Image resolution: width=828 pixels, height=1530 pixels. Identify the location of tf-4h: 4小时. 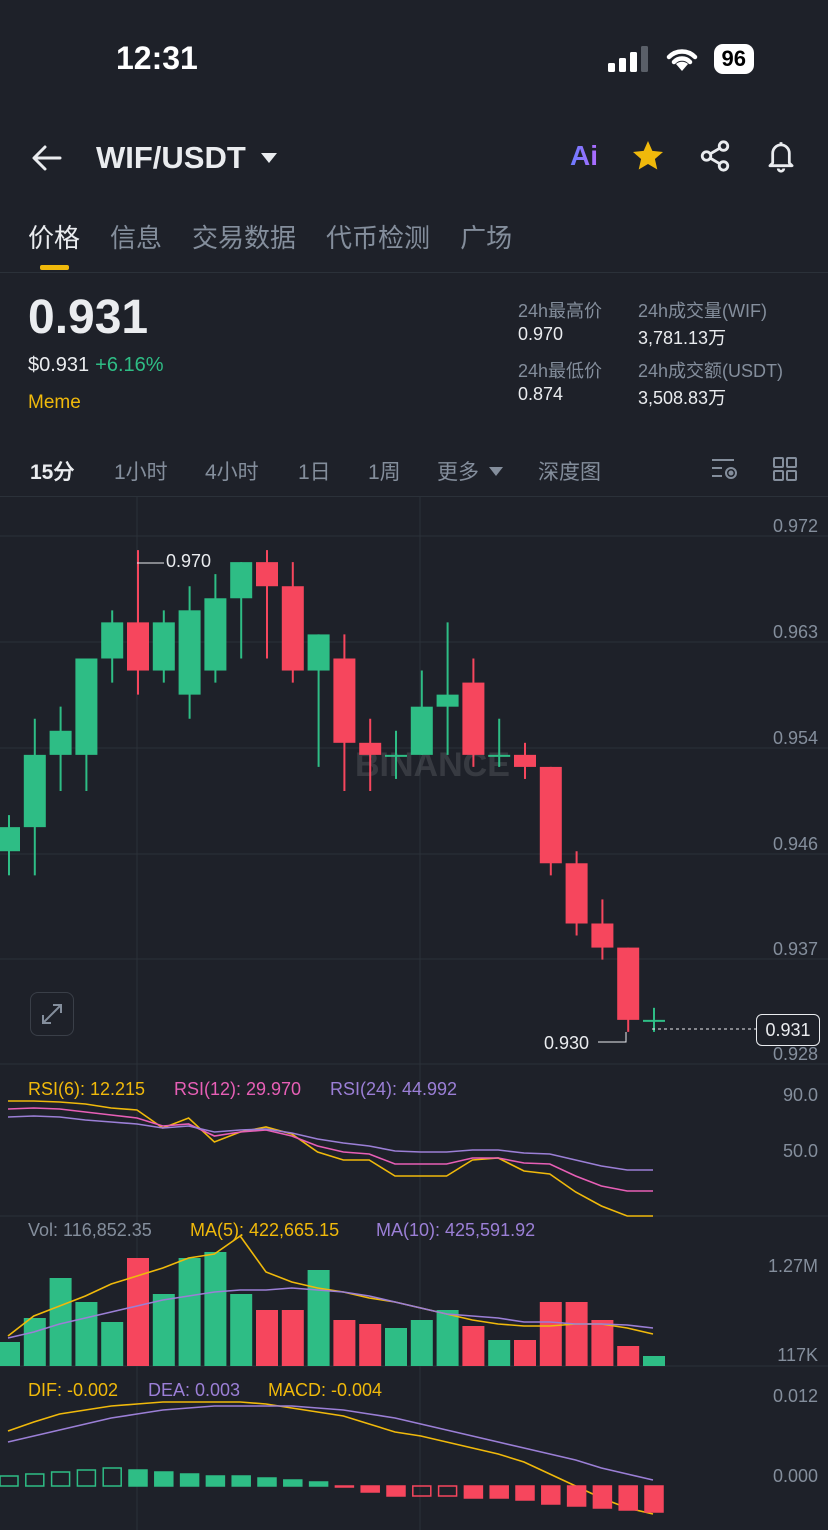
(232, 471).